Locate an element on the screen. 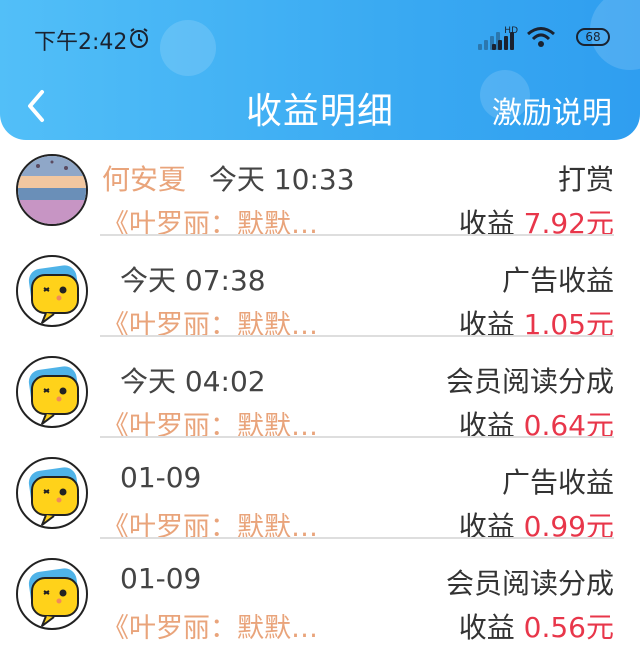 The width and height of the screenshot is (640, 646). avatar-photo-icon is located at coordinates (52, 190).